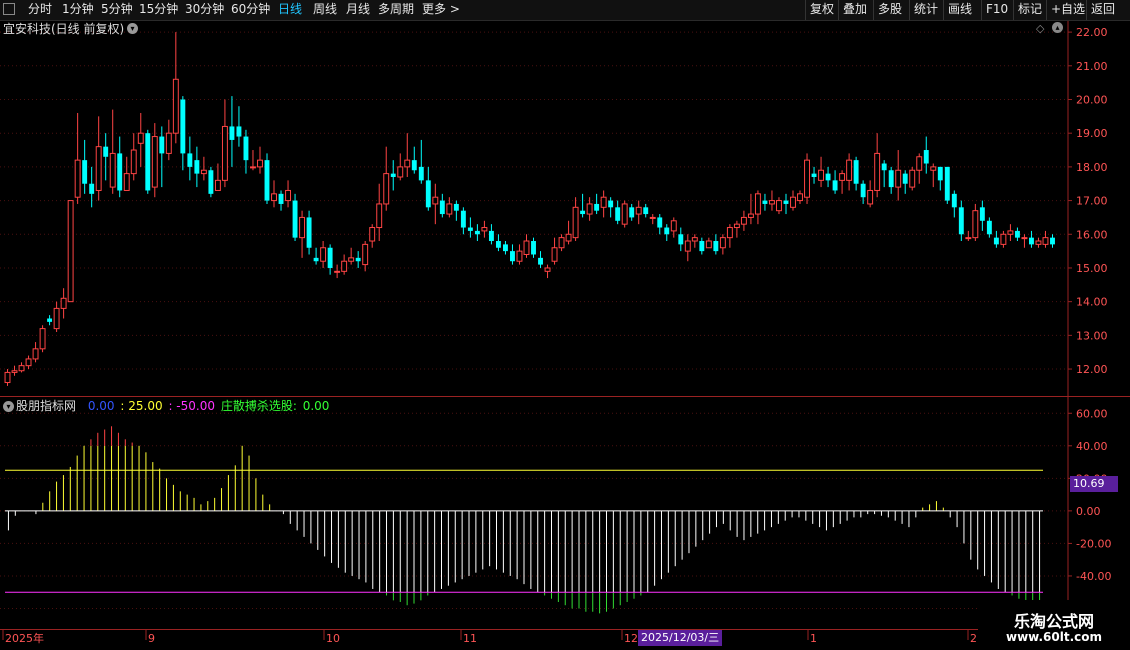  What do you see at coordinates (1093, 543) in the screenshot?
I see `indicator-y-tick-label: -20.00` at bounding box center [1093, 543].